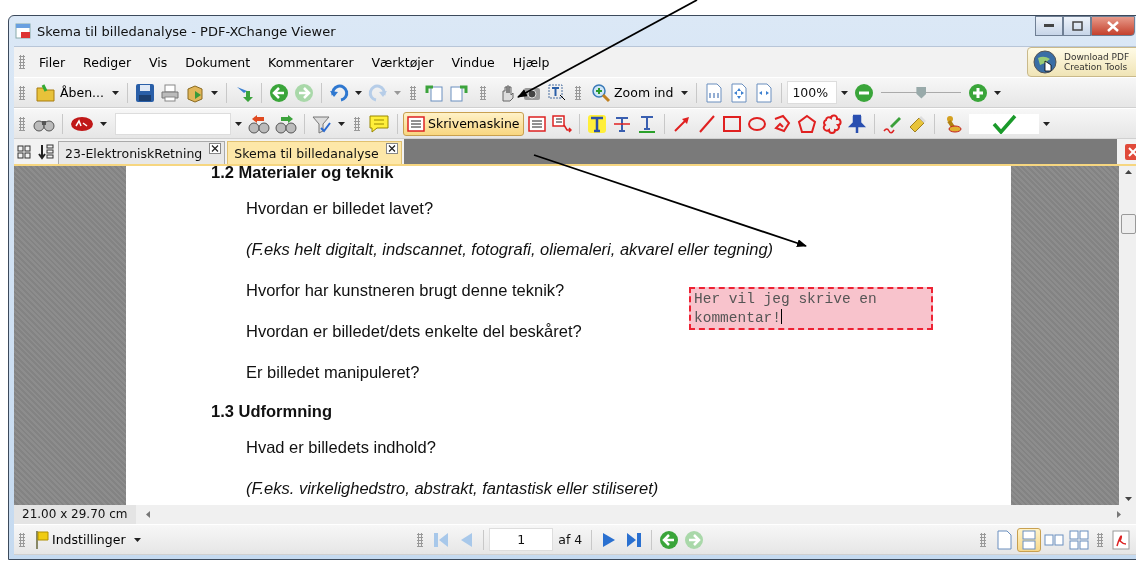 The width and height of the screenshot is (1136, 561). I want to click on stamp-field, so click(1003, 123).